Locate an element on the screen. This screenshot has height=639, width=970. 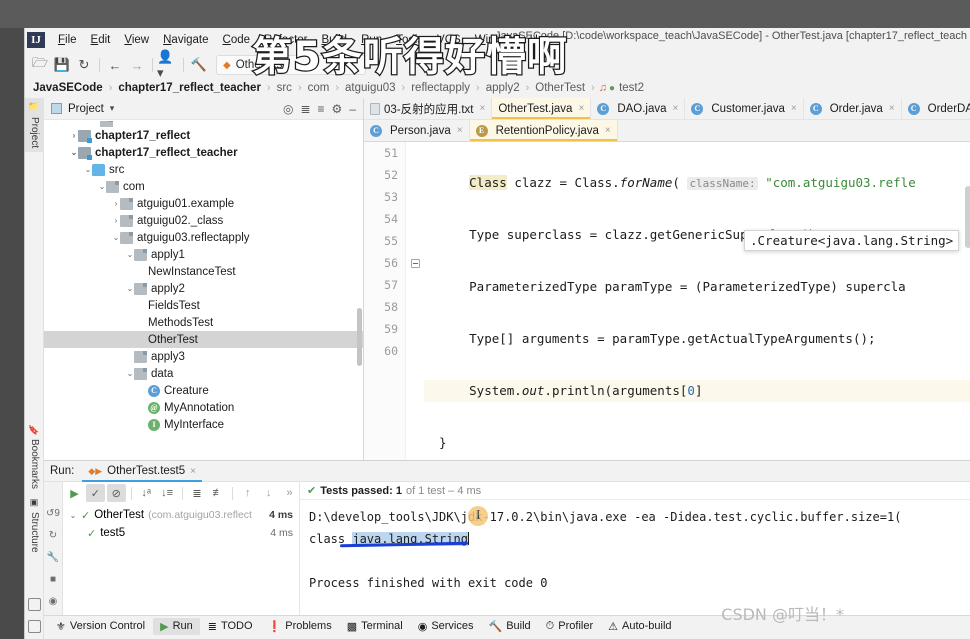
menu-build: Build is located at coordinates (335, 40).